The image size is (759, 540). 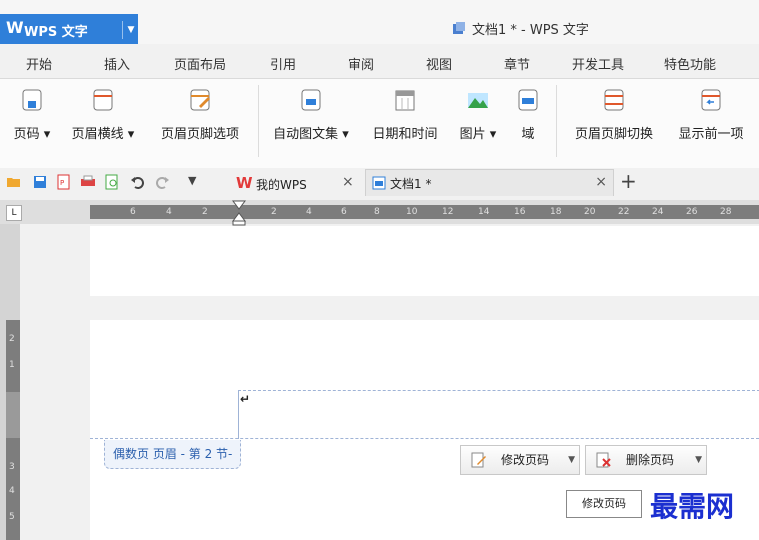 I want to click on indent-marker-icon, so click(x=239, y=213).